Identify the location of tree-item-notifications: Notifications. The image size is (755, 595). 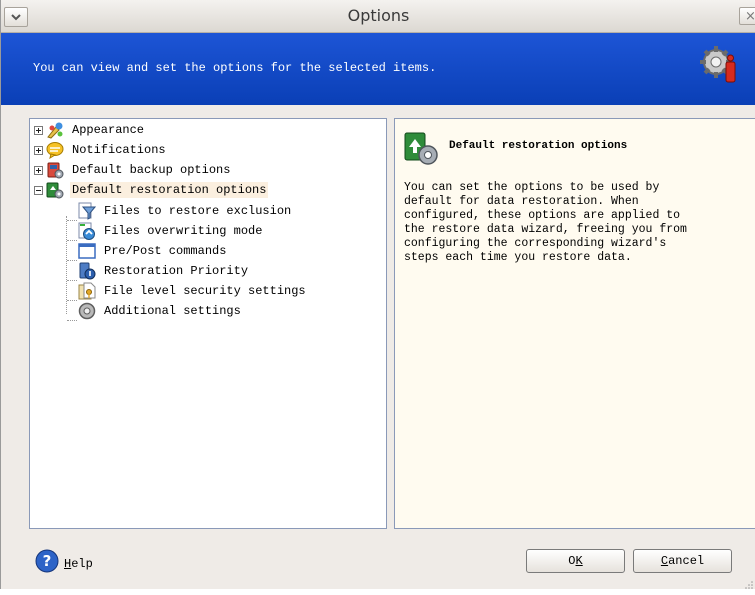
(101, 150).